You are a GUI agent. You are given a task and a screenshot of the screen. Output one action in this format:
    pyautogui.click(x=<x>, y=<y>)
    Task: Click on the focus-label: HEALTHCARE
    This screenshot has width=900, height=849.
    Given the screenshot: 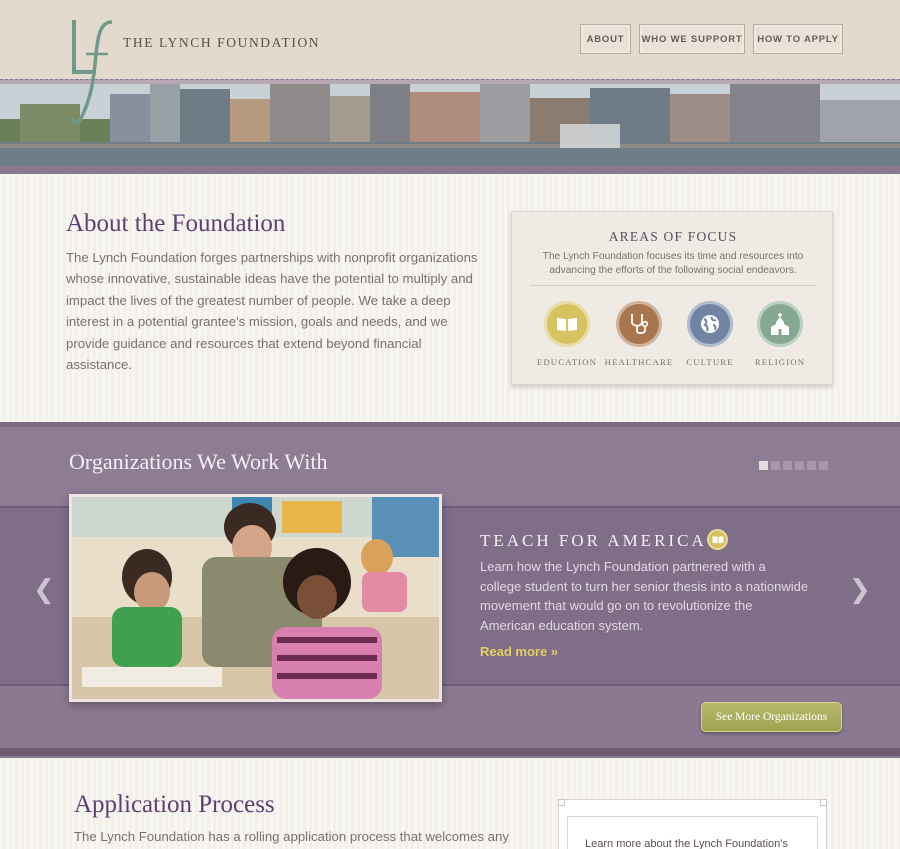 What is the action you would take?
    pyautogui.click(x=639, y=362)
    